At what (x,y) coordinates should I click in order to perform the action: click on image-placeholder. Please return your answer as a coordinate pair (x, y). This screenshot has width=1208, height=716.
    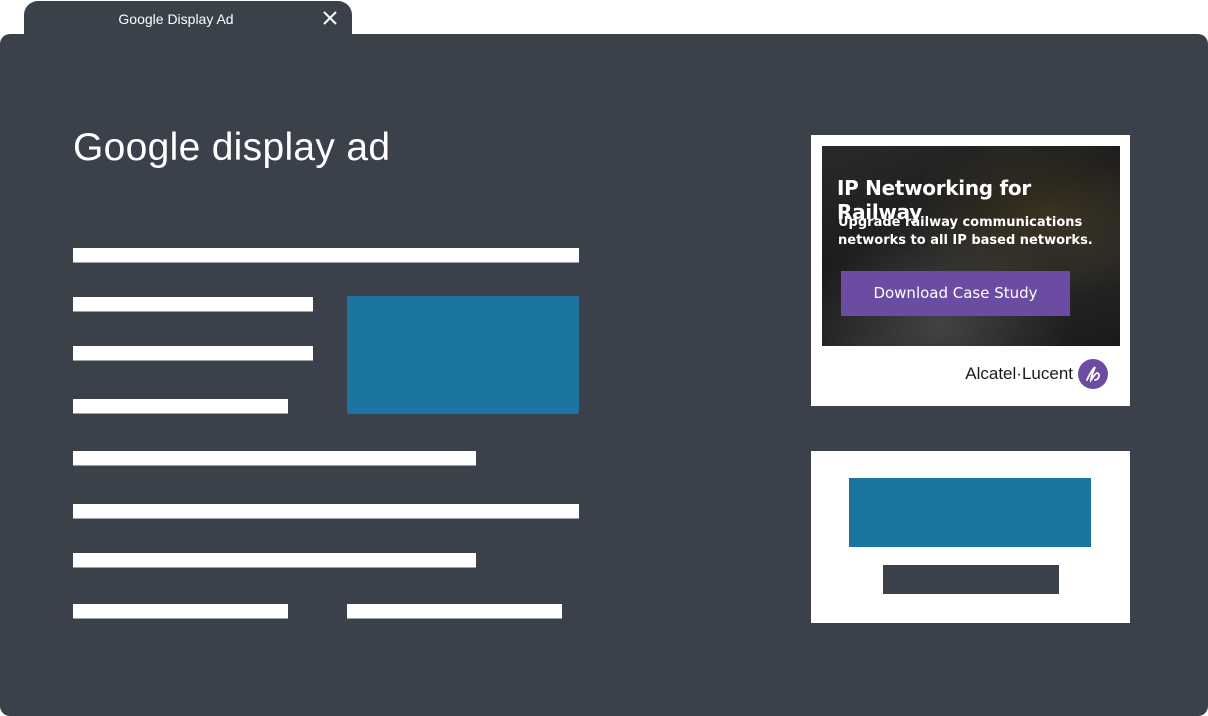
    Looking at the image, I should click on (463, 355).